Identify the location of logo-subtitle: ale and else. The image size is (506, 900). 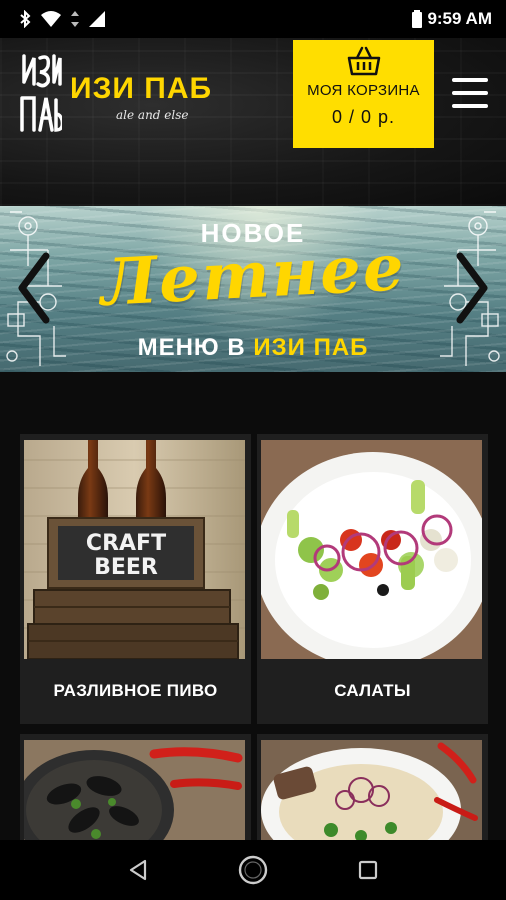
(152, 115).